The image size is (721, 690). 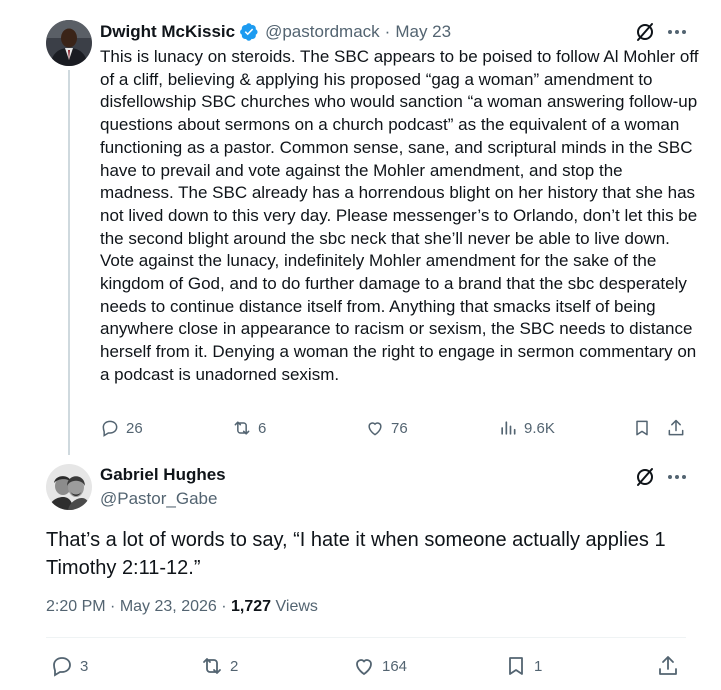 What do you see at coordinates (134, 428) in the screenshot?
I see `reply-count: 26` at bounding box center [134, 428].